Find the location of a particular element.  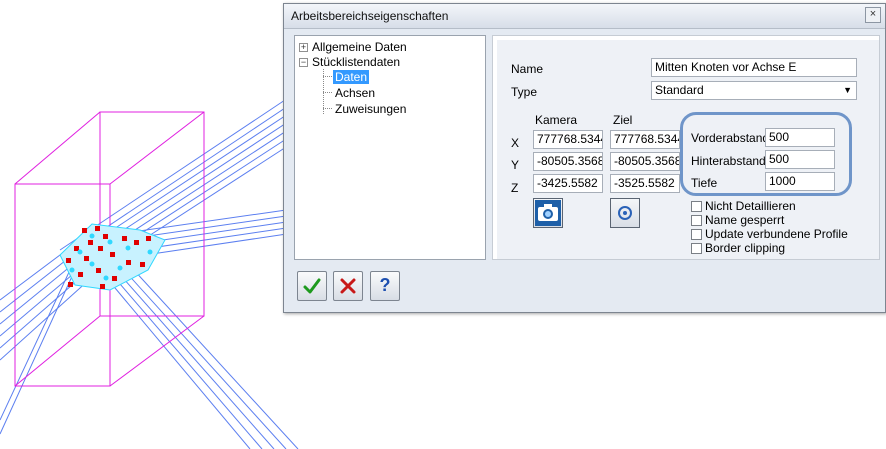

tree-item-allgemeine-daten: Allgemeine Daten is located at coordinates (359, 47).